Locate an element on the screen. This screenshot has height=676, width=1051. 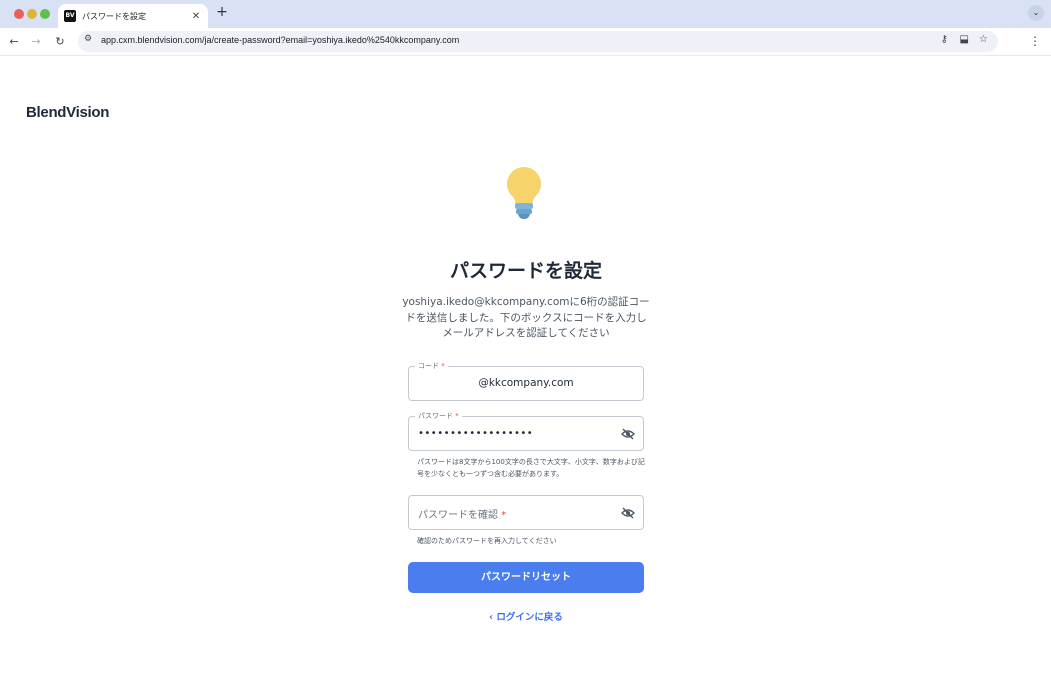
code-field-label: コード * is located at coordinates (431, 366).